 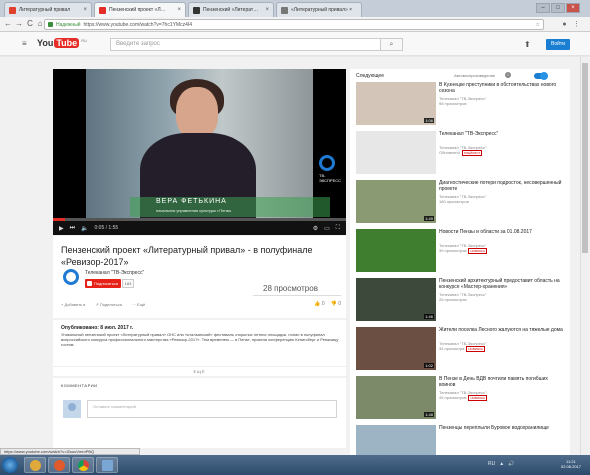 I want to click on publish-date: Опубликовано: 8 июл. 2017 г., so click(x=97, y=328).